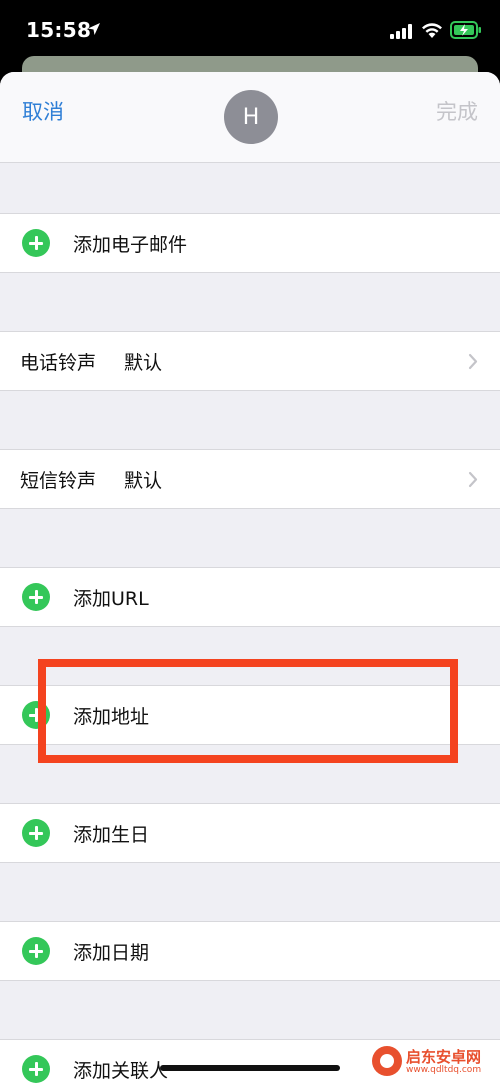 The width and height of the screenshot is (500, 1083). Describe the element at coordinates (401, 31) in the screenshot. I see `cellular-signal-icon` at that location.